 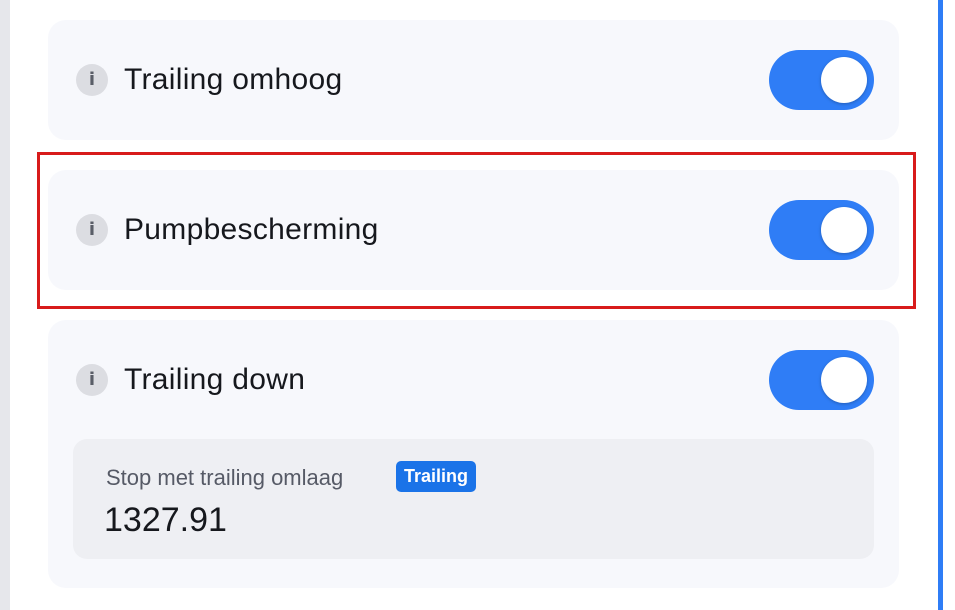 I want to click on trailing-up-toggle, so click(x=821, y=80).